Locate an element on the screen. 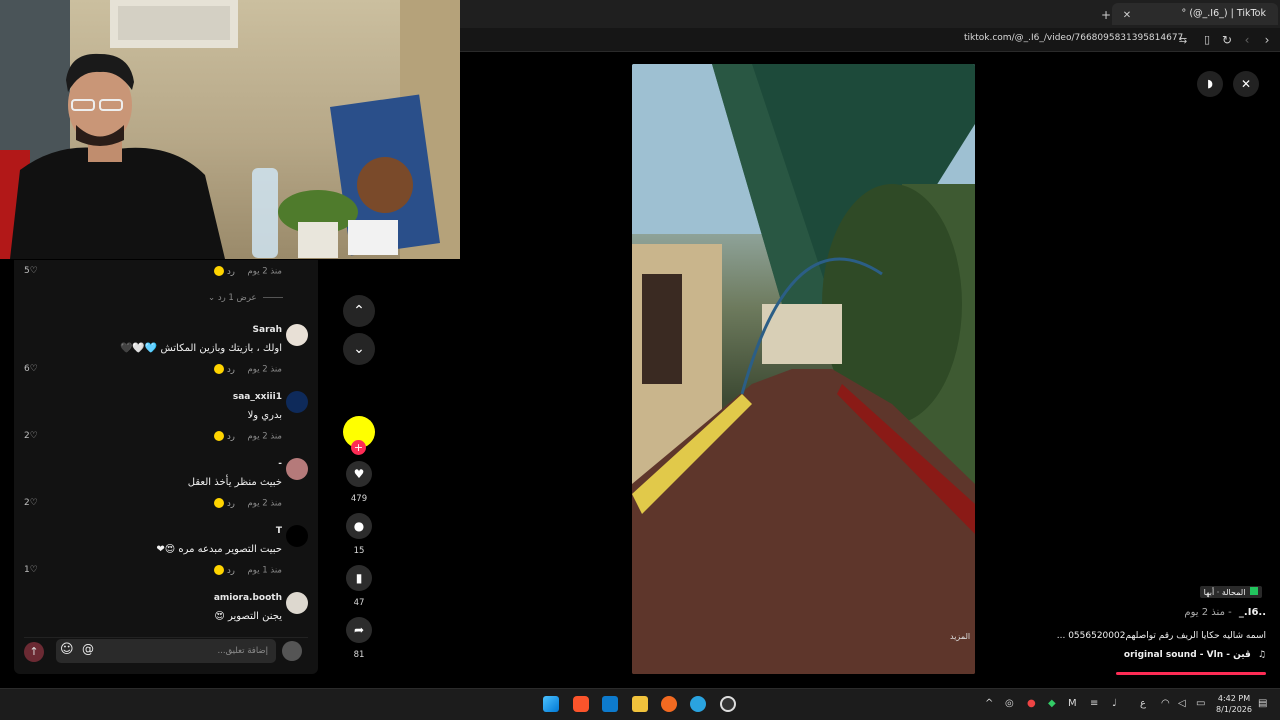  comment-like-button: 5♡ is located at coordinates (31, 271).